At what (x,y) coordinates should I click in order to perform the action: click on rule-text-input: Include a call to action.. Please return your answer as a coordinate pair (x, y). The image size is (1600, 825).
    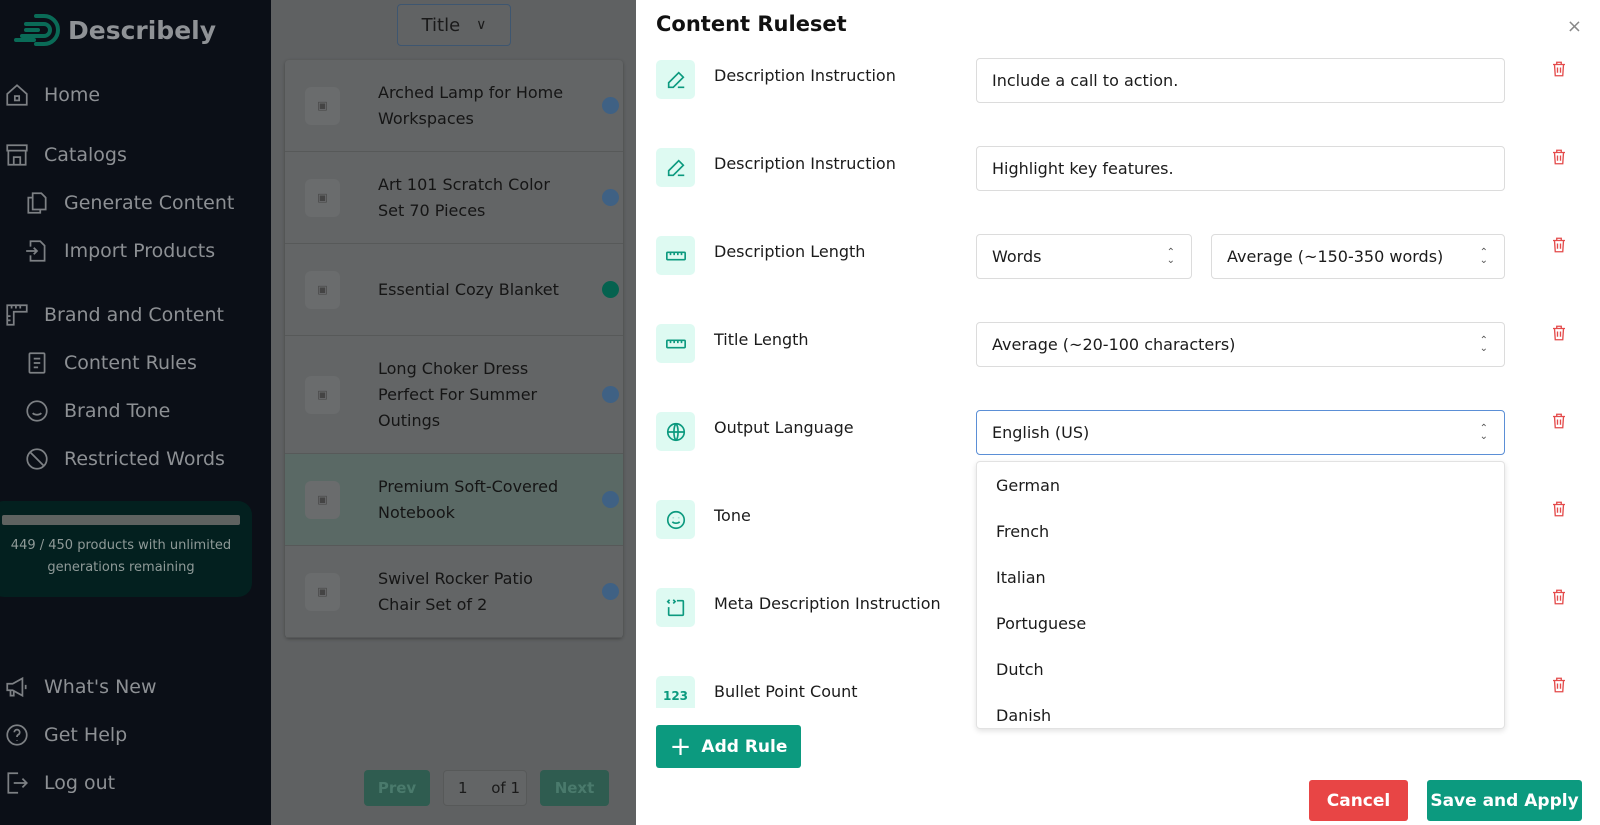
    Looking at the image, I should click on (1240, 80).